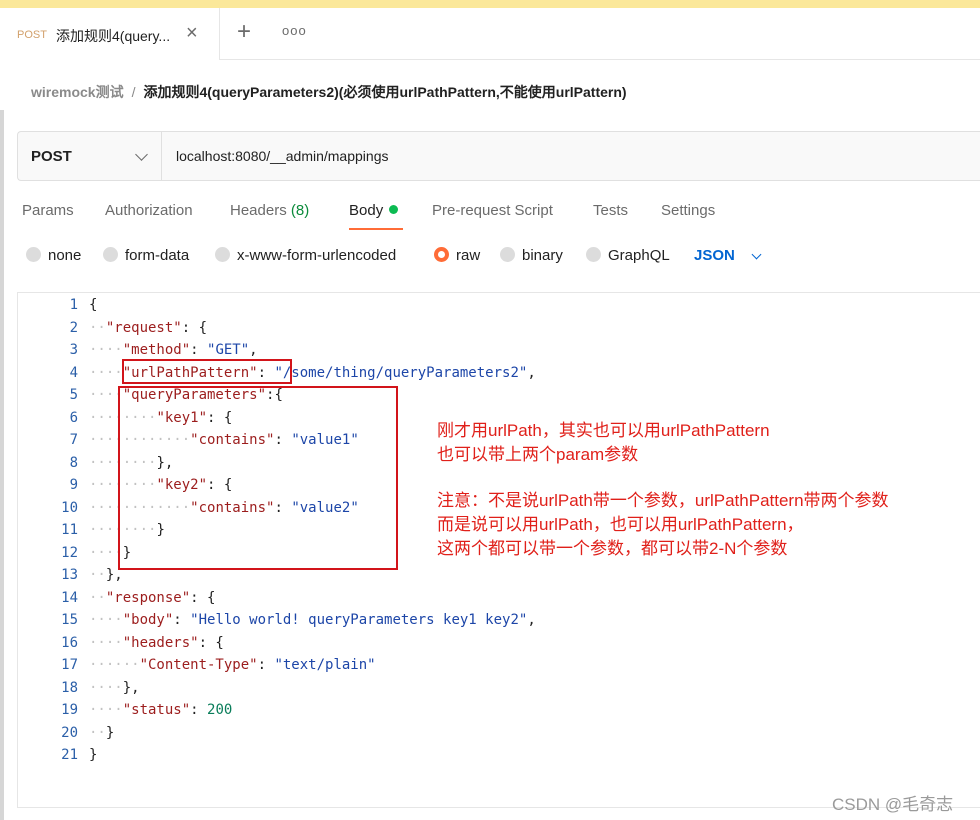  Describe the element at coordinates (69, 687) in the screenshot. I see `line-number: 18` at that location.